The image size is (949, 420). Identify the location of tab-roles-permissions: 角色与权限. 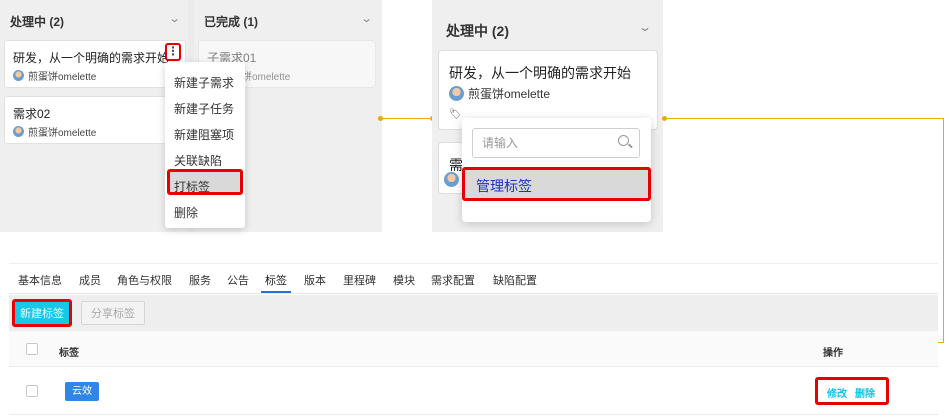
(144, 280).